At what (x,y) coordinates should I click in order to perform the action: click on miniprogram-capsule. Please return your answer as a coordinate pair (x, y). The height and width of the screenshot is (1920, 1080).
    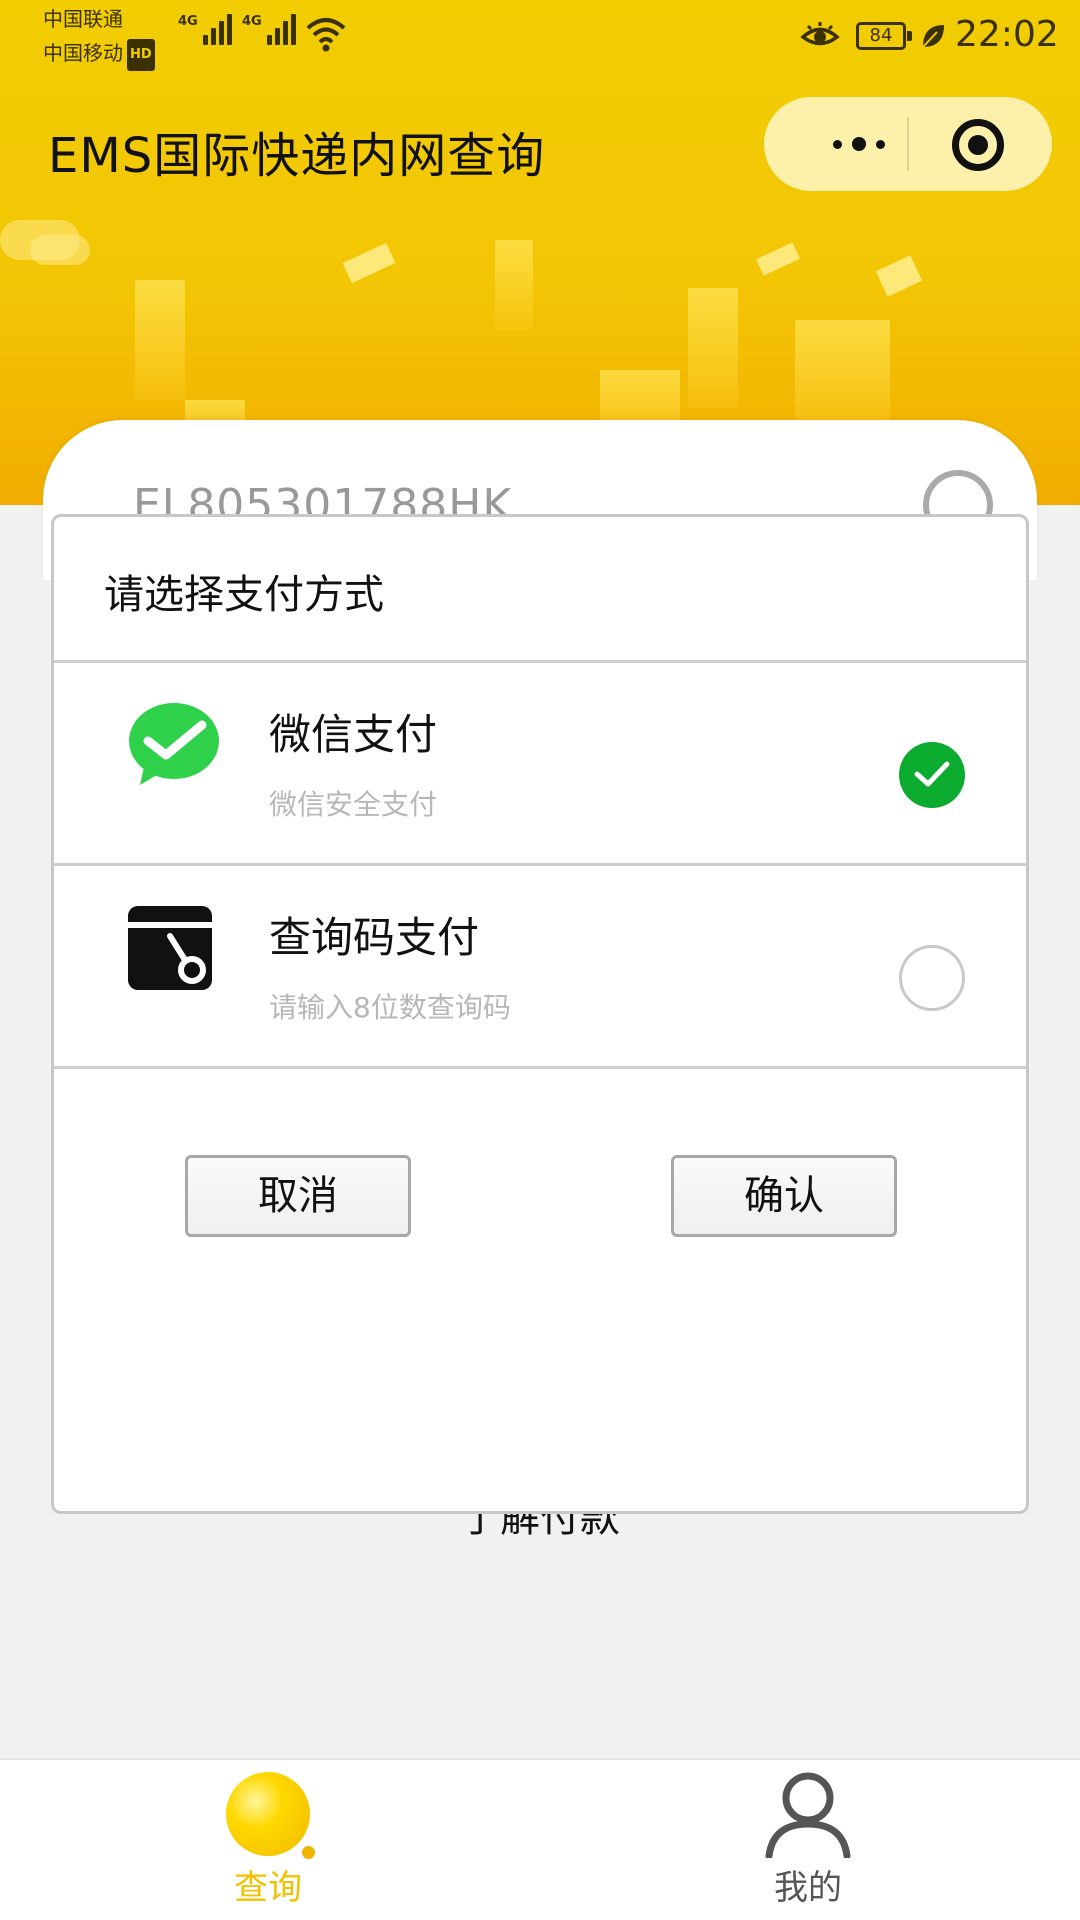
    Looking at the image, I should click on (908, 144).